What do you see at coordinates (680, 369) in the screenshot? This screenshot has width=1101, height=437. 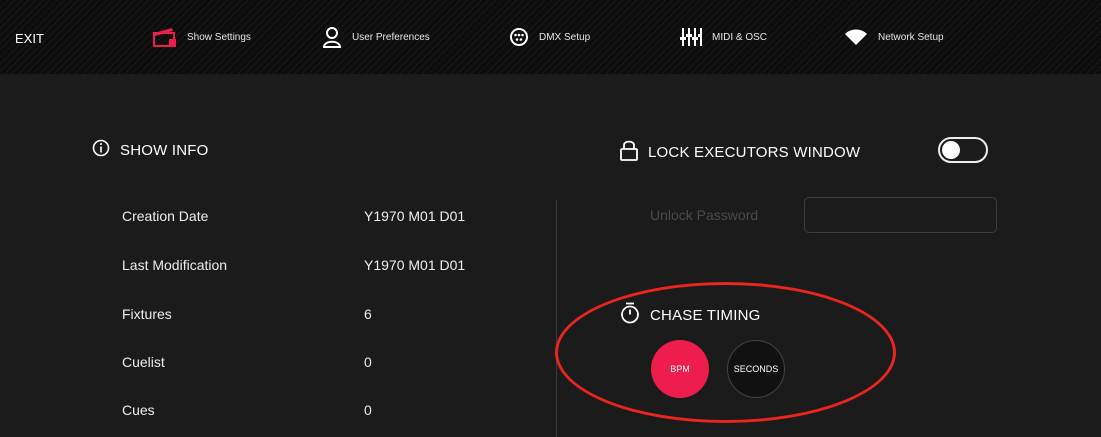 I see `bpm-button: BPM` at bounding box center [680, 369].